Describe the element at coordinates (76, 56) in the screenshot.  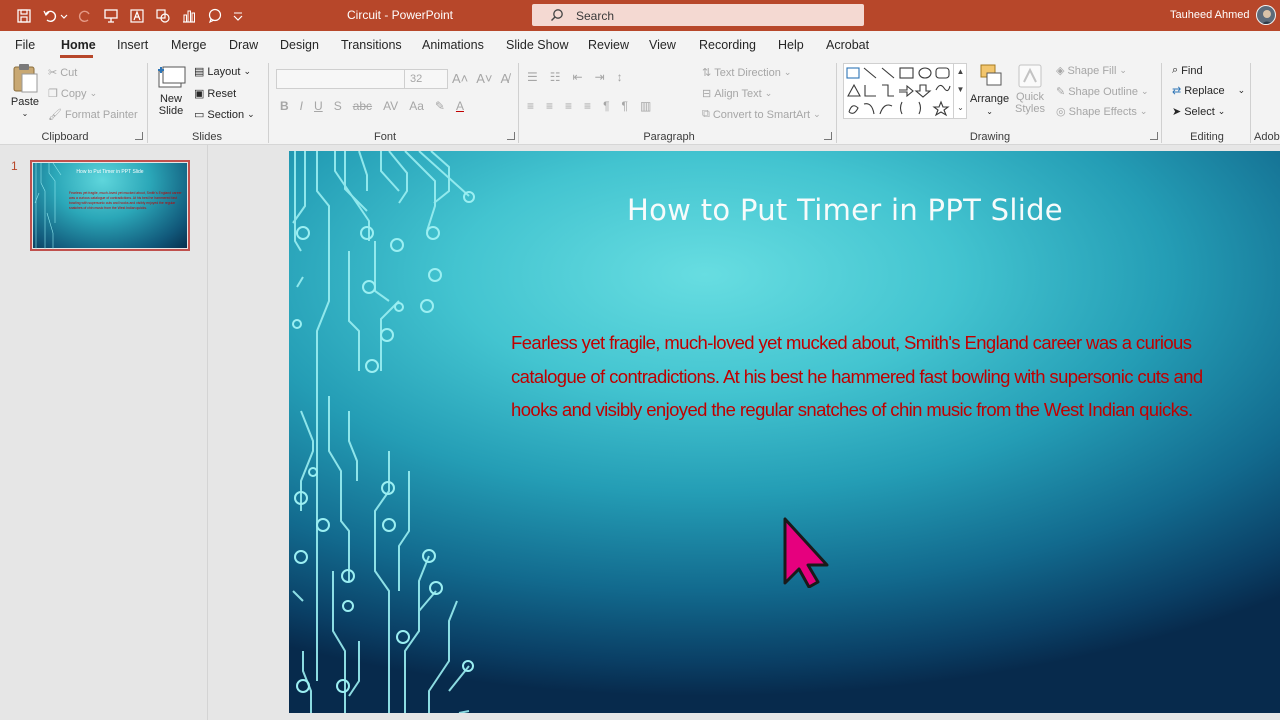
I see `active-tab-indicator` at that location.